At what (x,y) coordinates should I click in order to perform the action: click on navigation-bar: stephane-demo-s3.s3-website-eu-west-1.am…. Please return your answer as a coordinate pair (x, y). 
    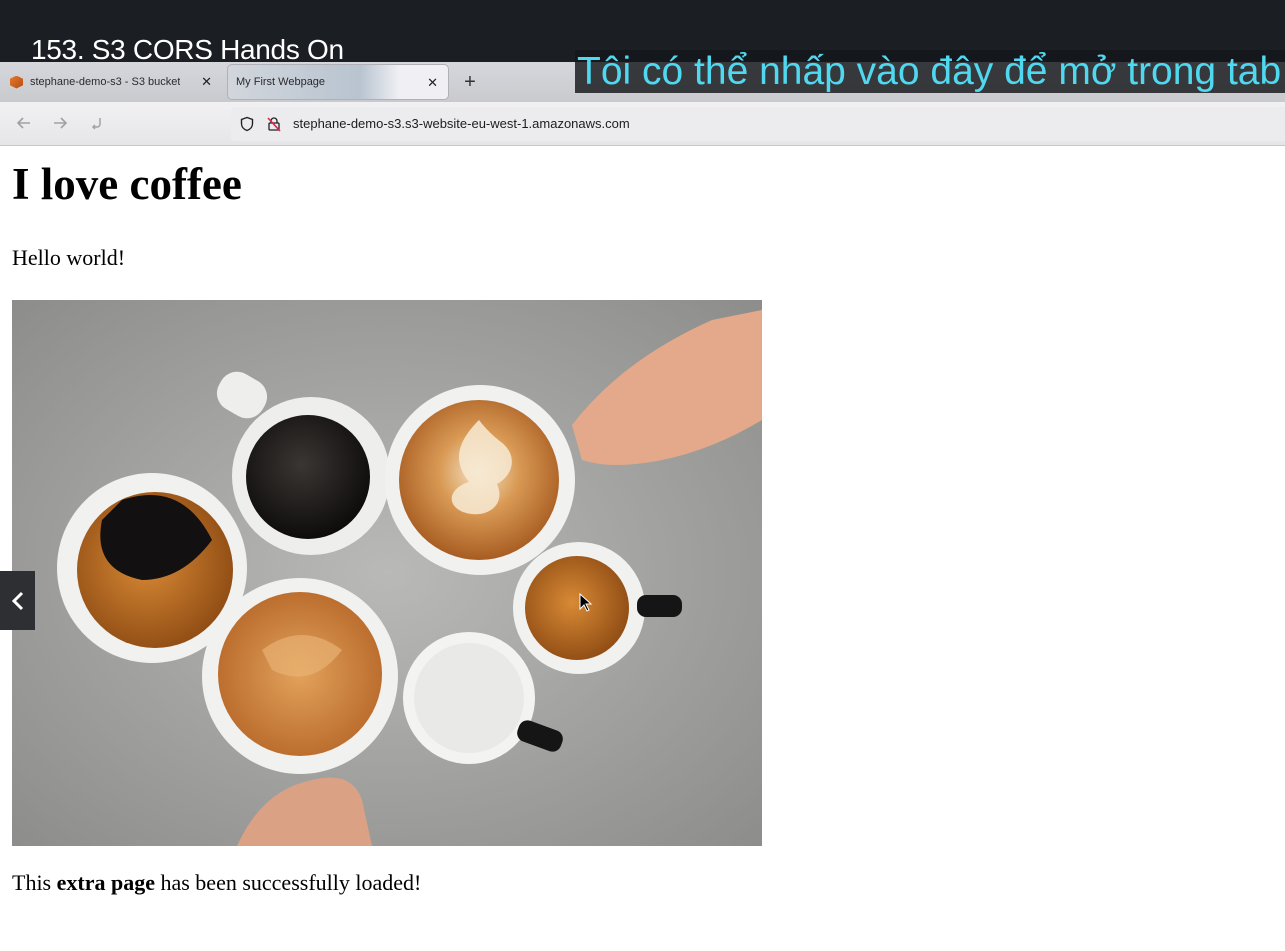
    Looking at the image, I should click on (642, 124).